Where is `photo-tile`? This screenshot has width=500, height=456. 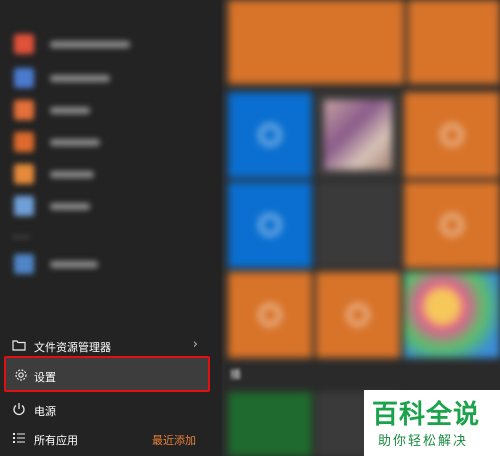 photo-tile is located at coordinates (358, 135).